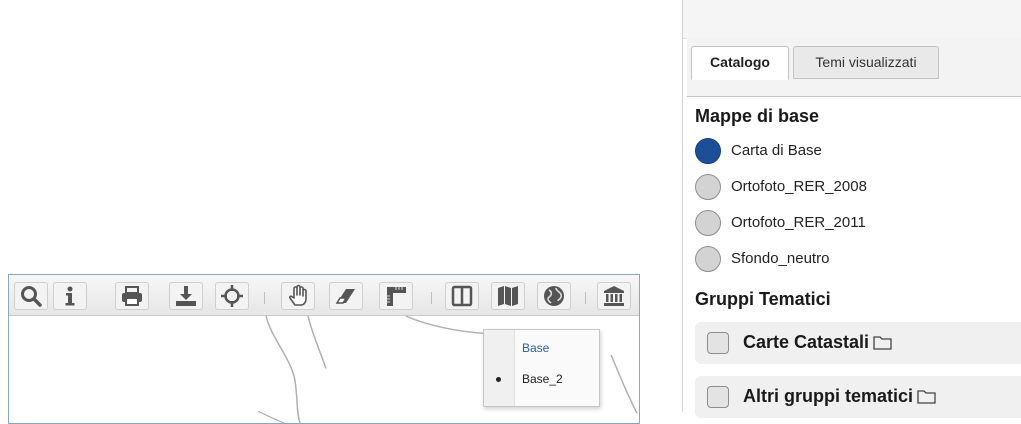 This screenshot has width=1021, height=424. I want to click on group-label: Altri gruppi tematici, so click(839, 396).